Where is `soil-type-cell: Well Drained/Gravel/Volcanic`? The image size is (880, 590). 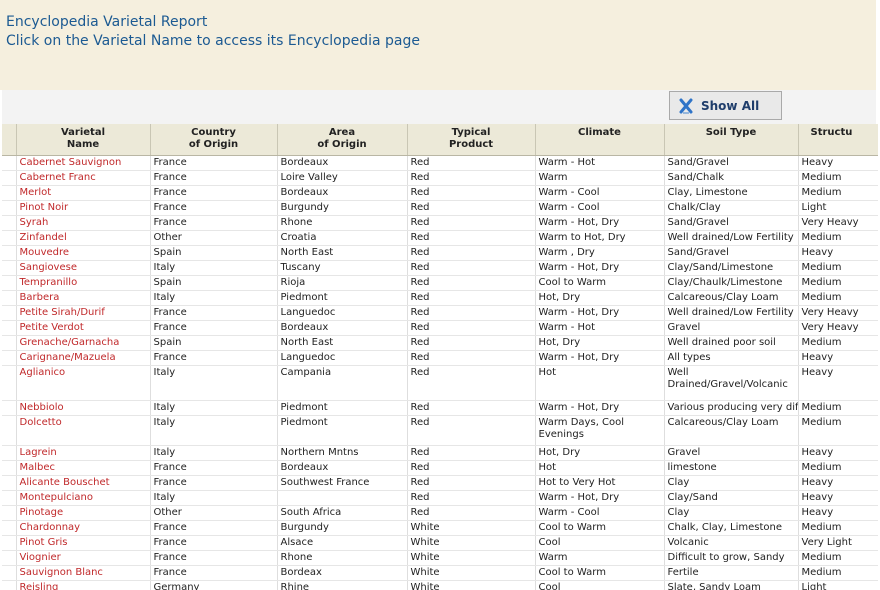 soil-type-cell: Well Drained/Gravel/Volcanic is located at coordinates (731, 383).